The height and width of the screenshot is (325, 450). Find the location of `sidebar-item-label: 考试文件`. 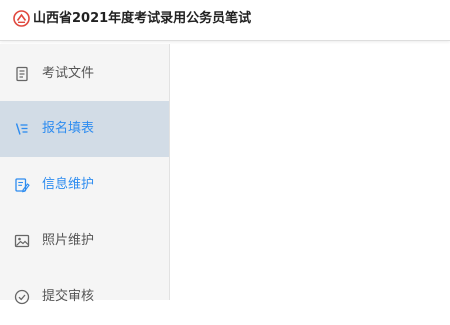

sidebar-item-label: 考试文件 is located at coordinates (68, 73).